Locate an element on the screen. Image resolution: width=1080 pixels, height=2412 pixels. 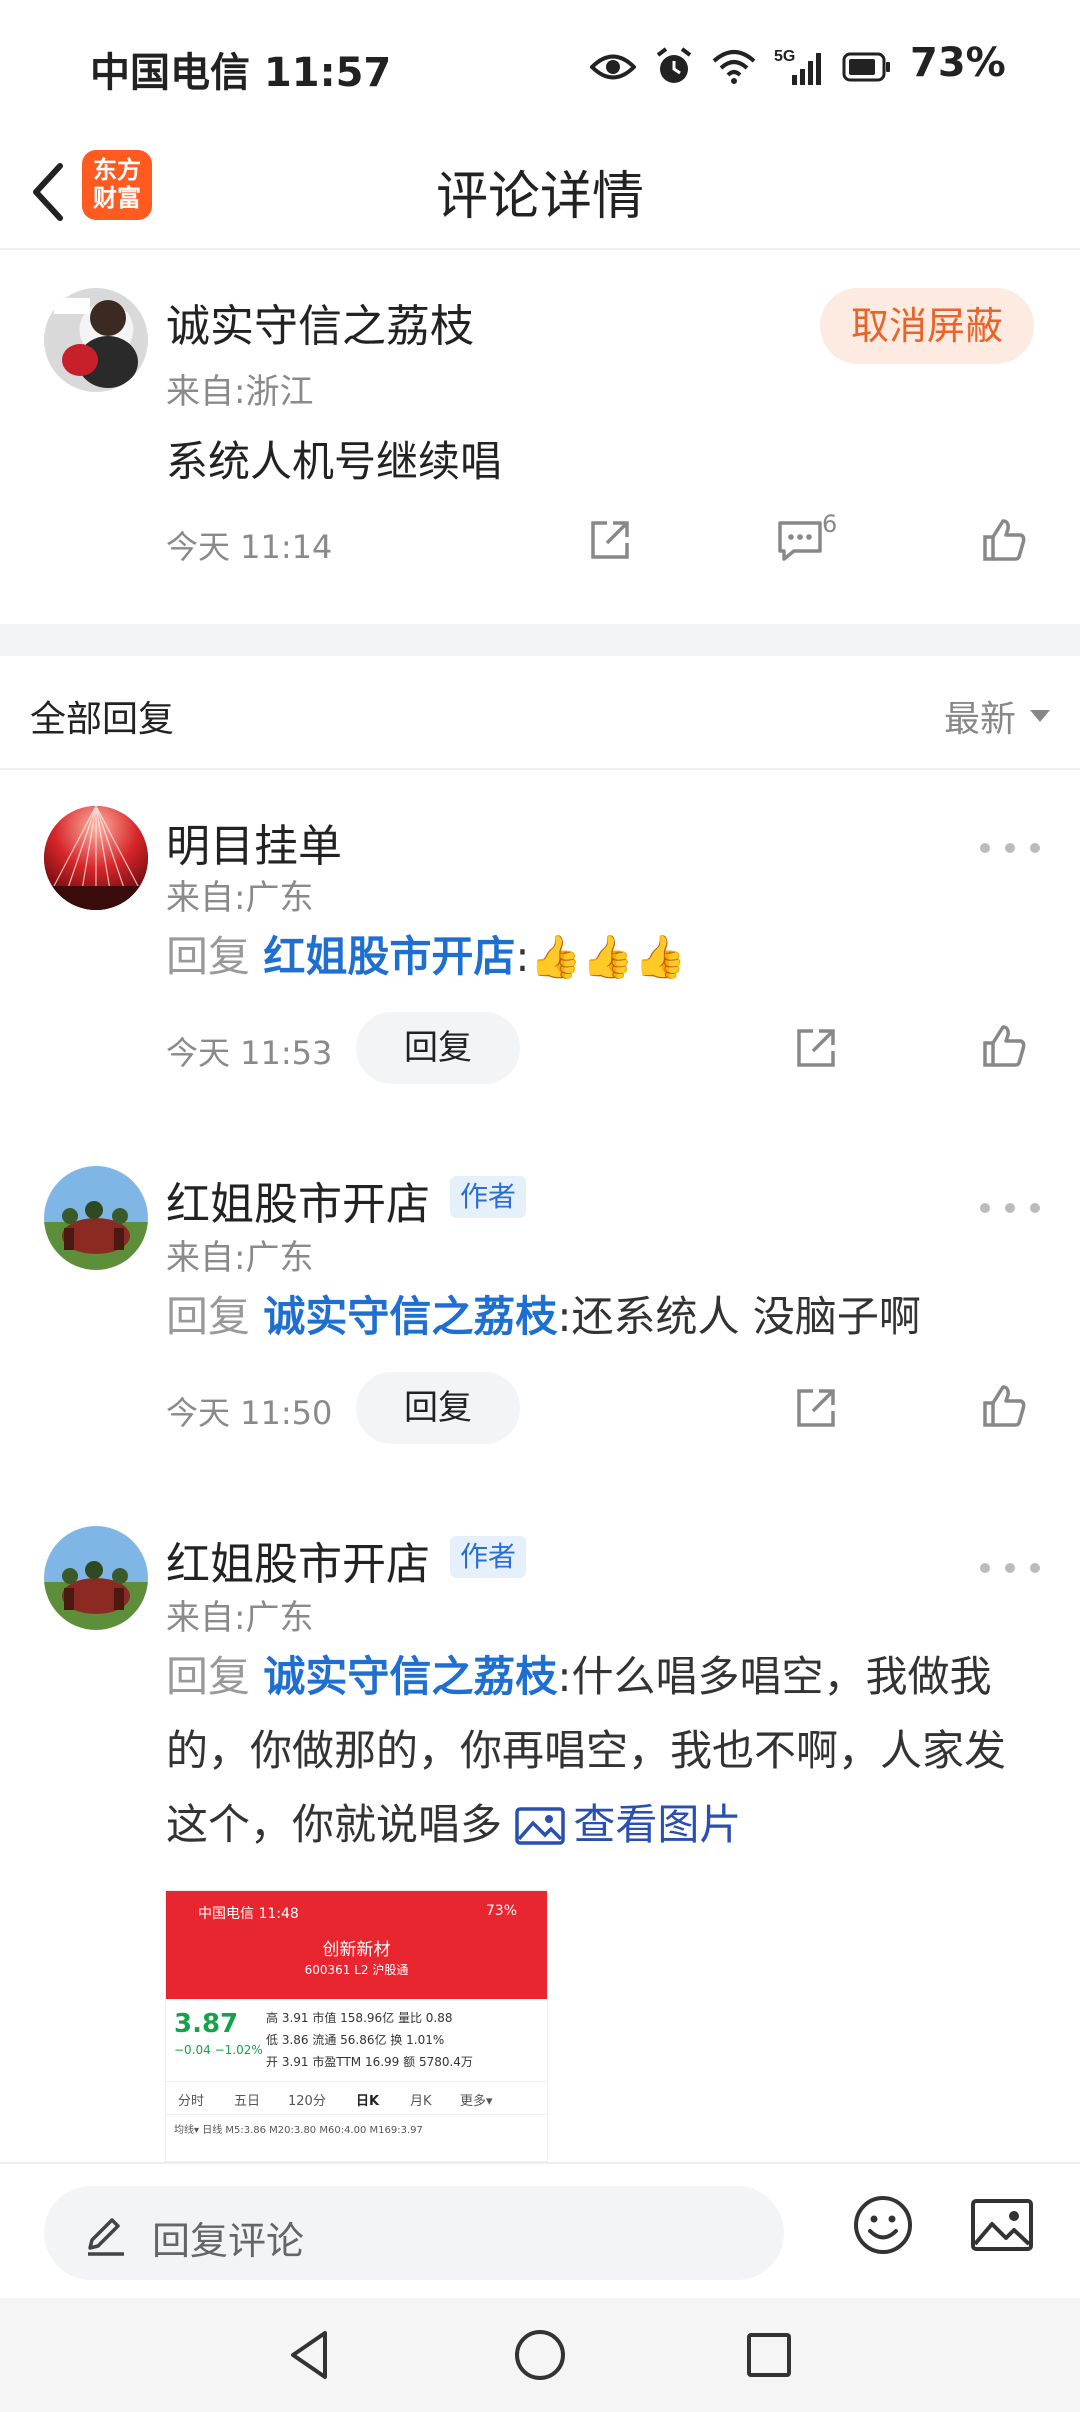
embedded-status-left: 中国电信 11:48 is located at coordinates (248, 1914).